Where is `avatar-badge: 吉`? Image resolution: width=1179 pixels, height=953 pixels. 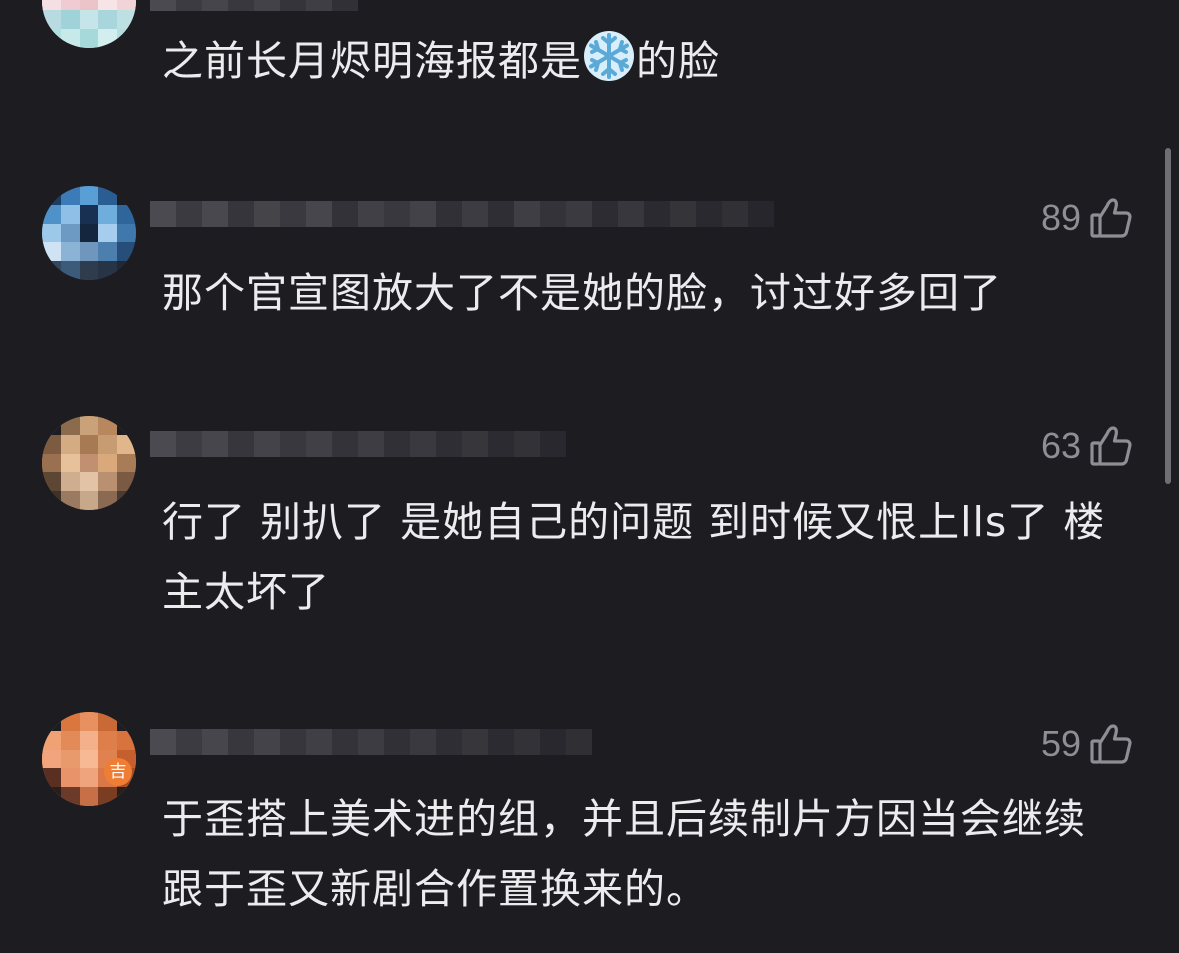 avatar-badge: 吉 is located at coordinates (118, 772).